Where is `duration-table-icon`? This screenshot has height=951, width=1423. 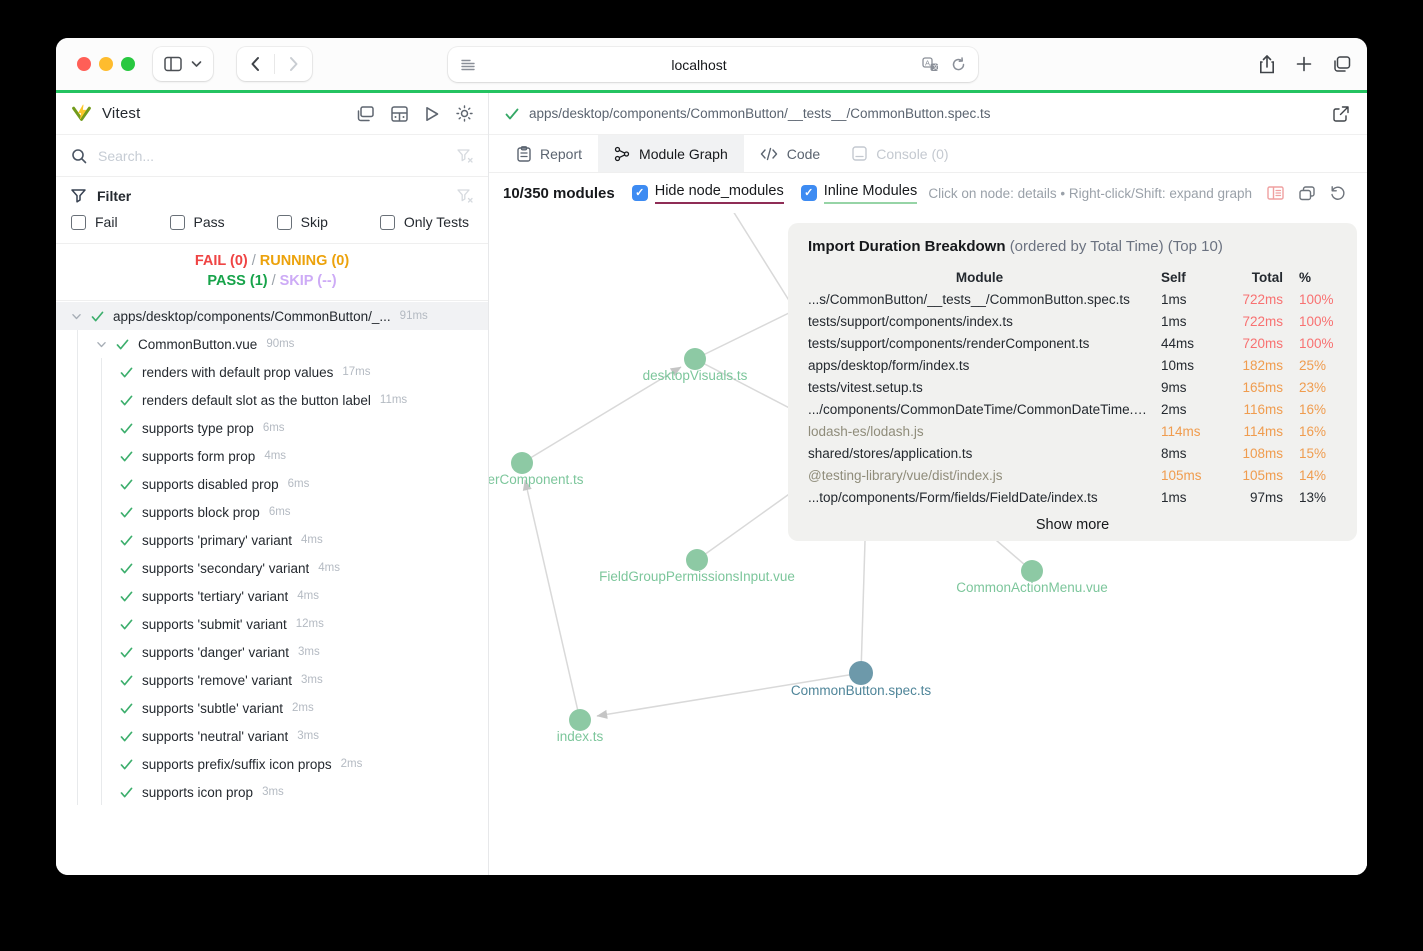
duration-table-icon is located at coordinates (1275, 193).